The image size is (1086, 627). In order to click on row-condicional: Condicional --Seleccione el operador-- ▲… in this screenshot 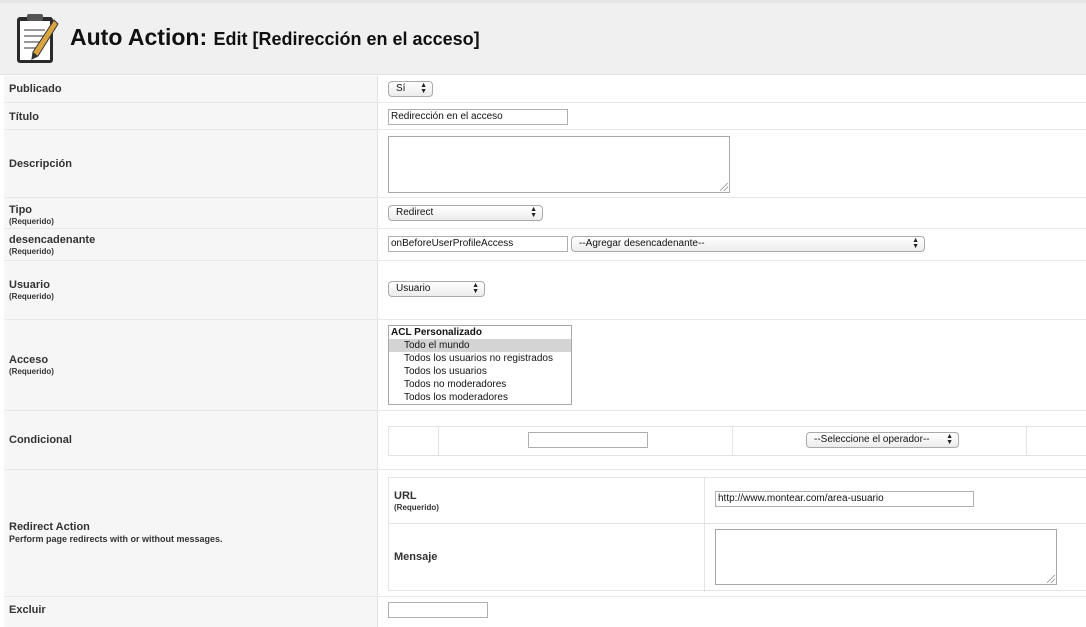, I will do `click(545, 440)`.